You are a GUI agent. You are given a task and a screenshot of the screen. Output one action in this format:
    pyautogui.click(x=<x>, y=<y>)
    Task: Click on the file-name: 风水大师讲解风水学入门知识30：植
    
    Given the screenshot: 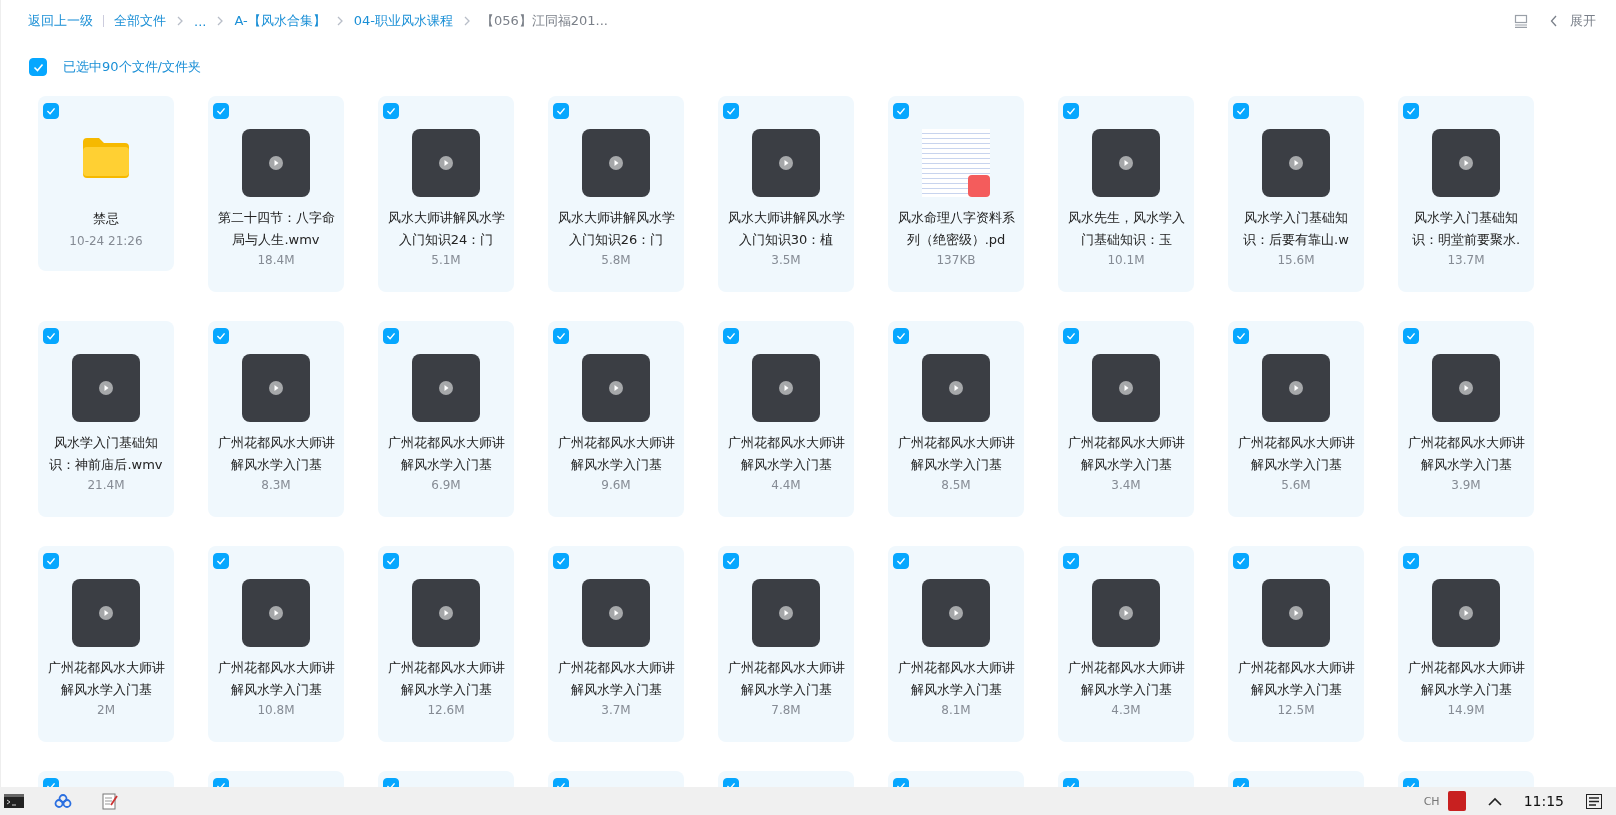 What is the action you would take?
    pyautogui.click(x=786, y=229)
    